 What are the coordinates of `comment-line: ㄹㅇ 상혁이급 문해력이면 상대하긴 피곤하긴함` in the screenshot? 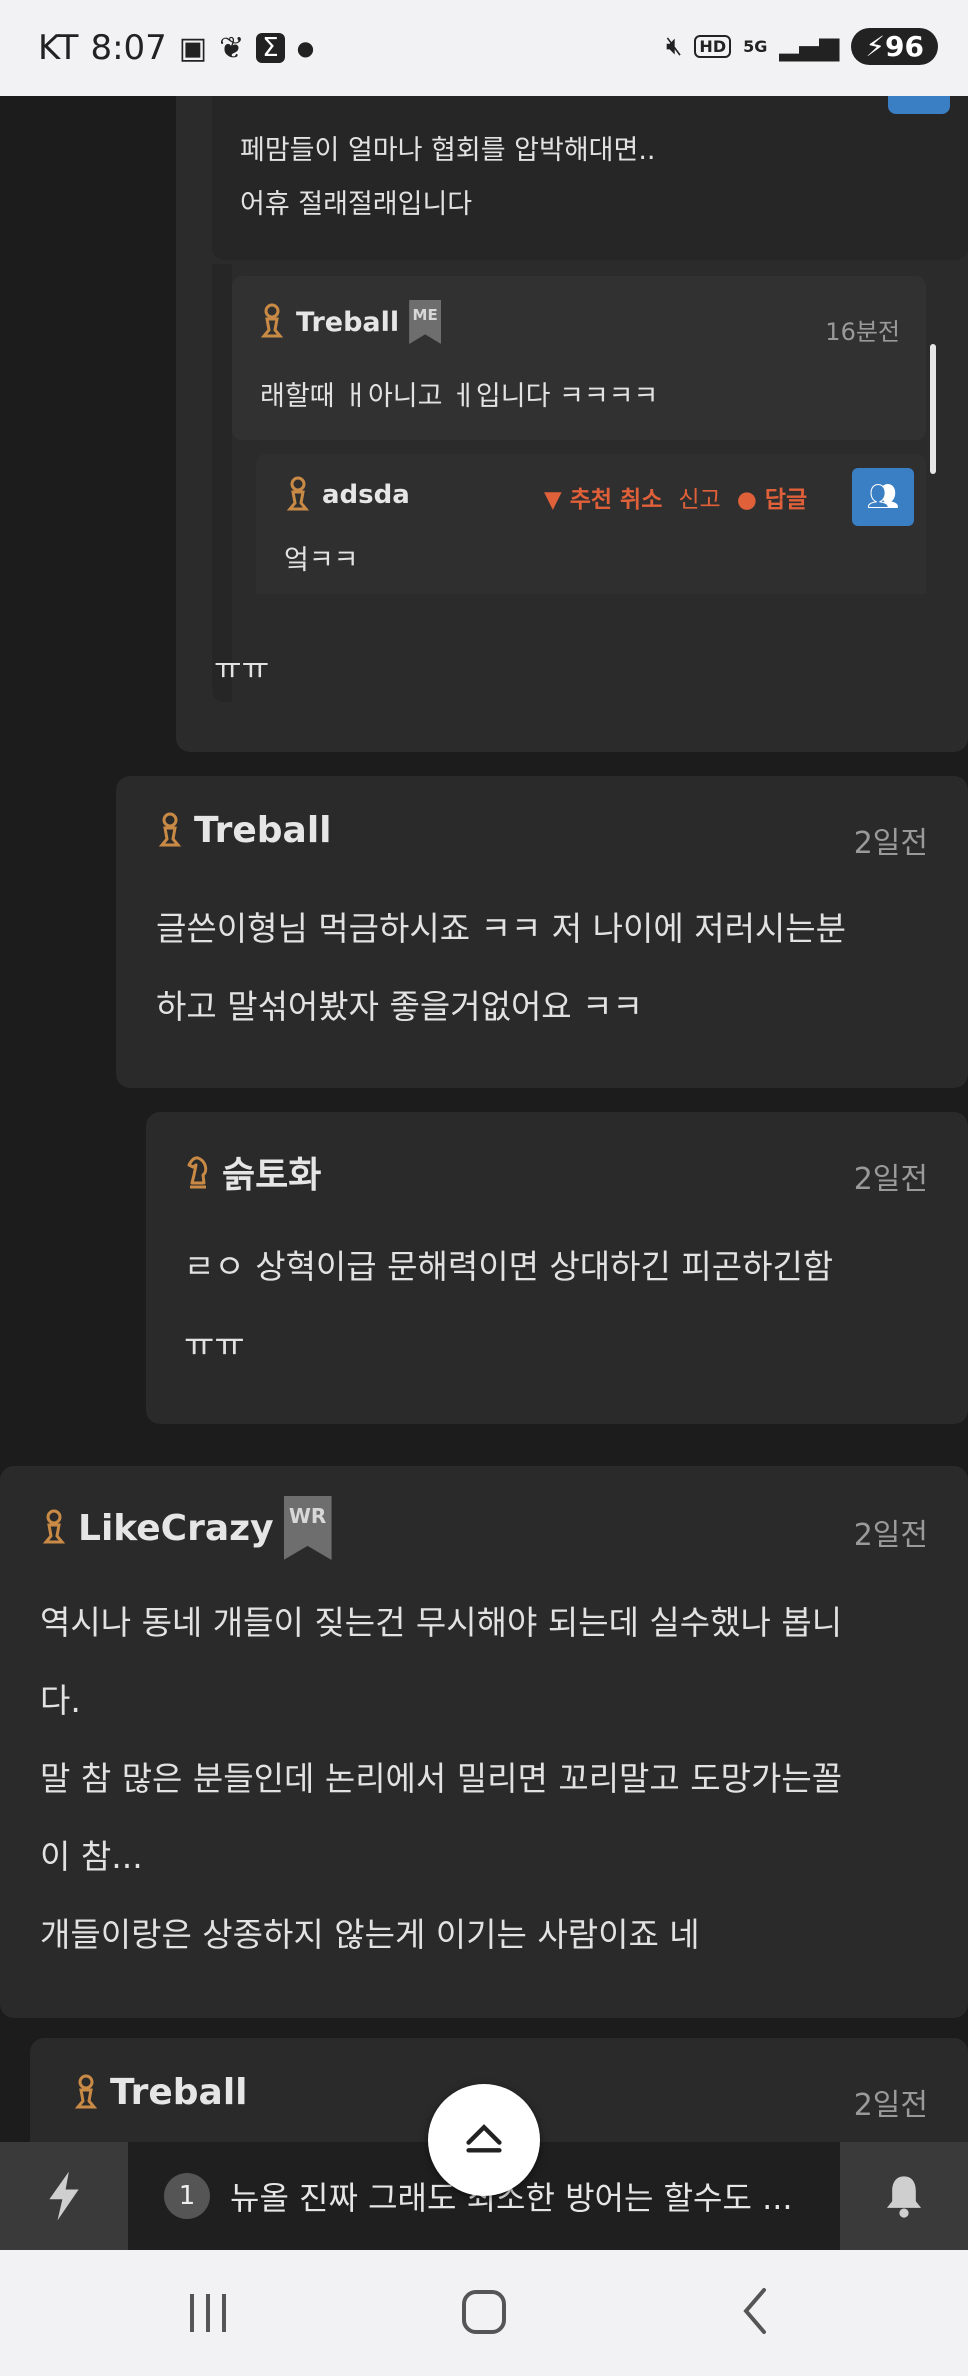 It's located at (509, 1266).